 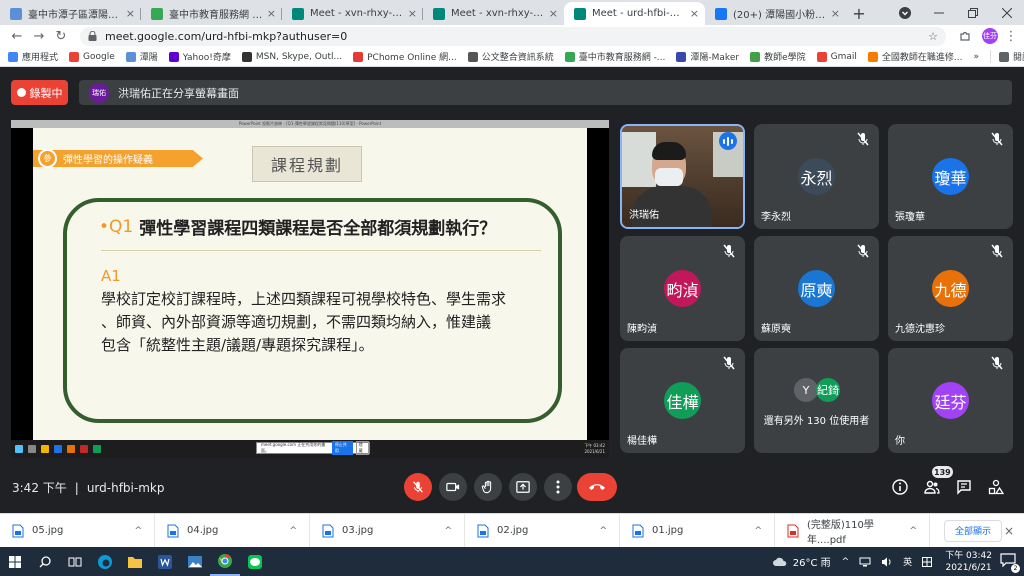 What do you see at coordinates (362, 448) in the screenshot?
I see `hide-notice-button: 隱藏` at bounding box center [362, 448].